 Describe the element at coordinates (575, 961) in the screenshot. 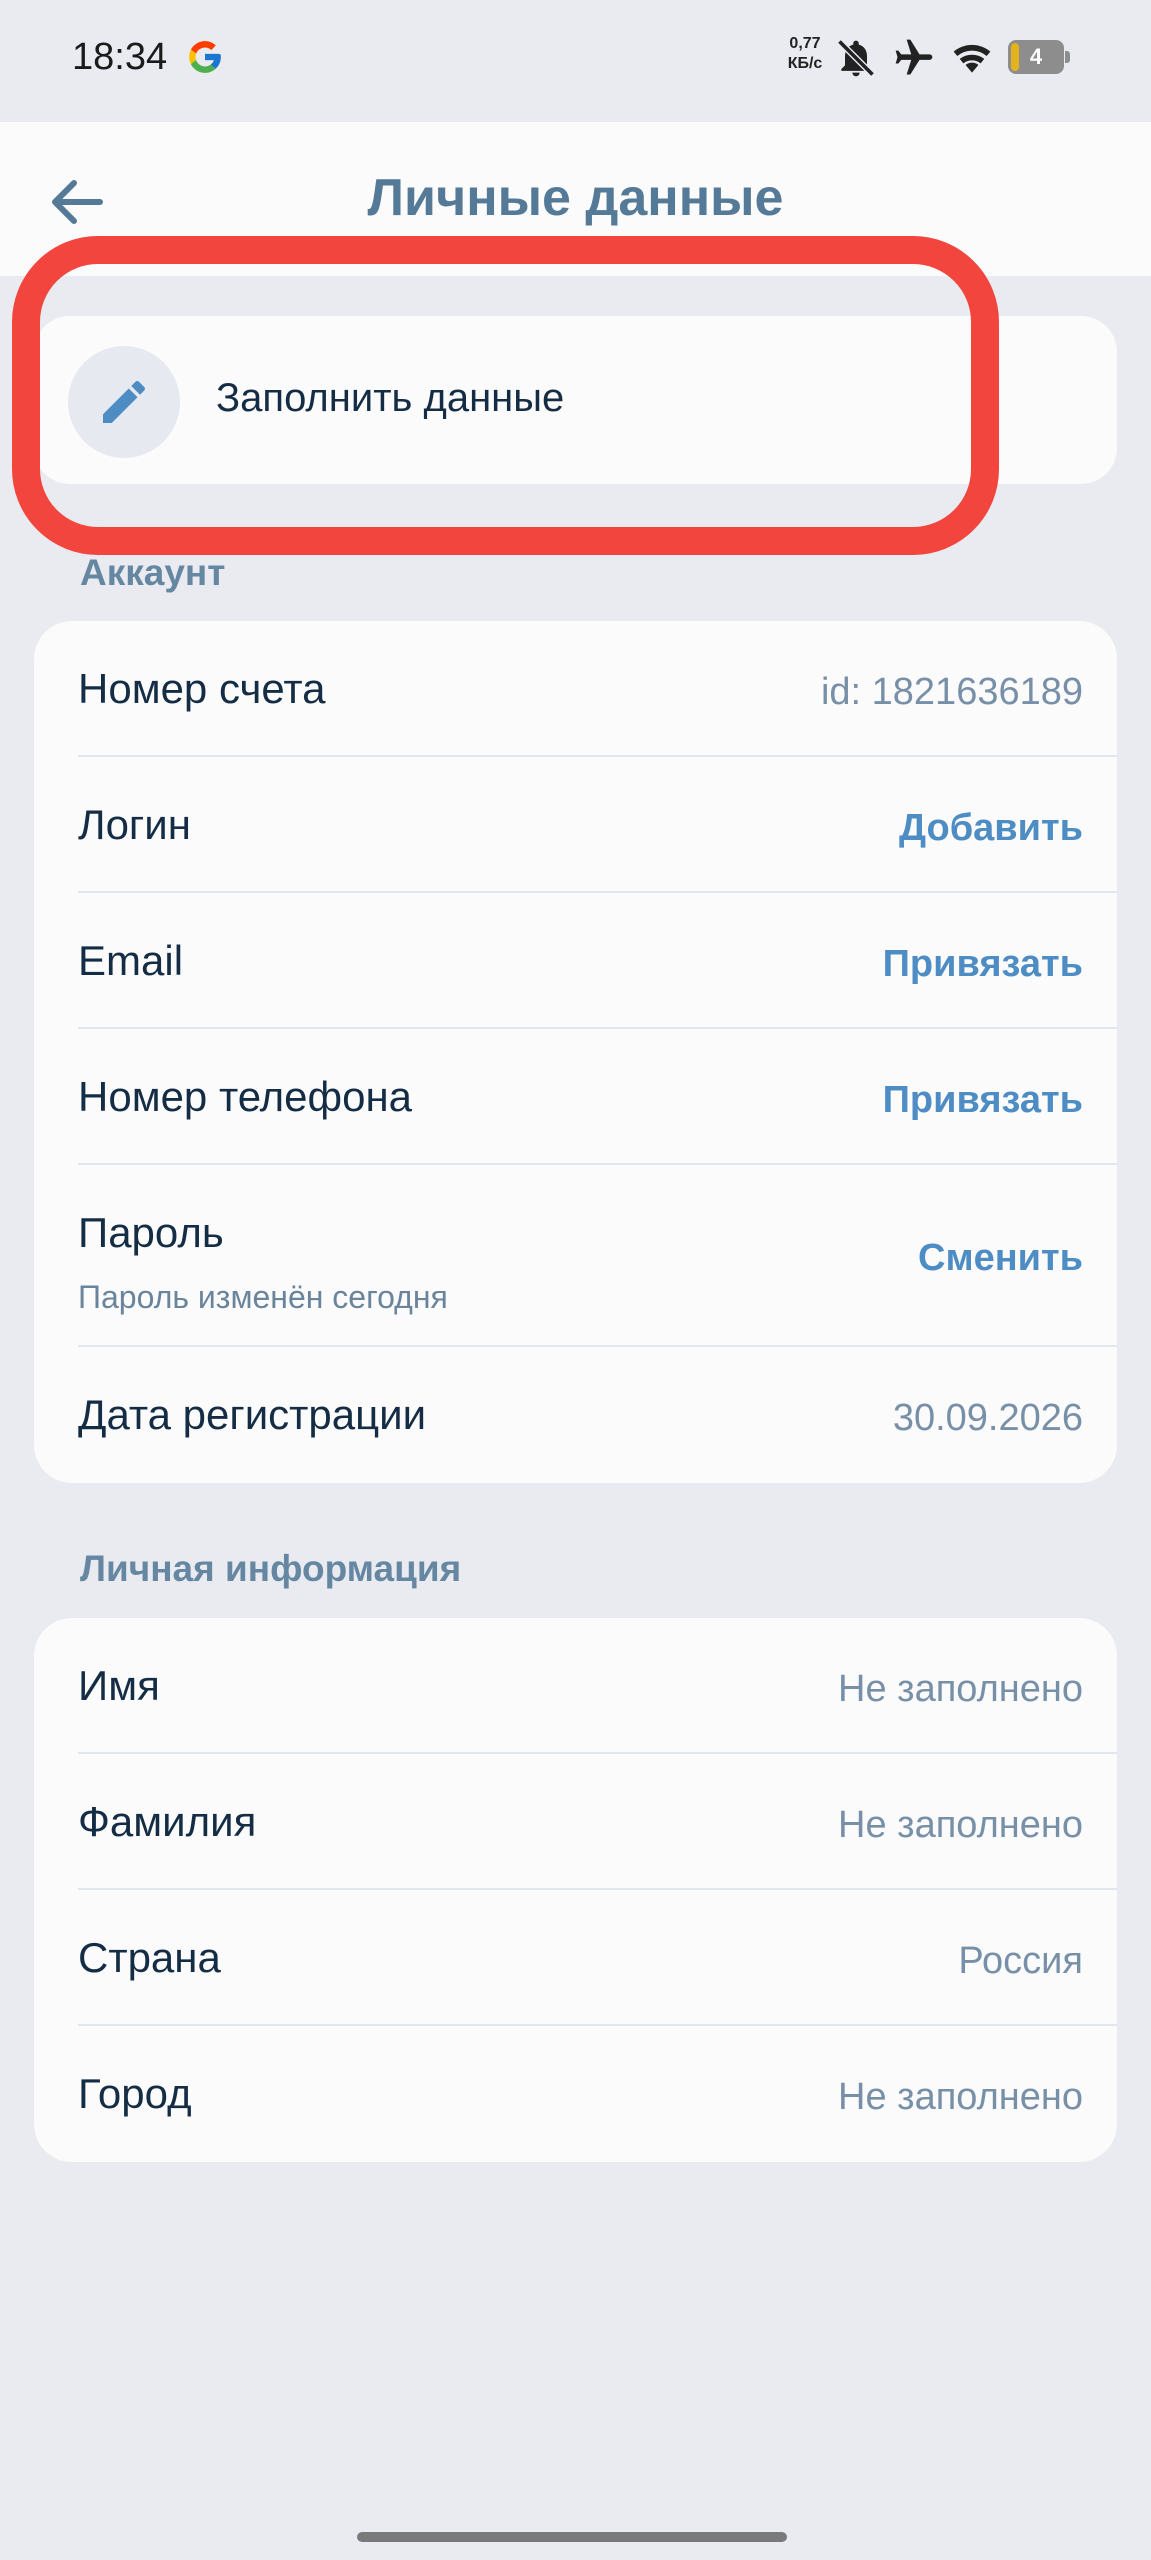

I see `email-row: Email Привязать` at that location.